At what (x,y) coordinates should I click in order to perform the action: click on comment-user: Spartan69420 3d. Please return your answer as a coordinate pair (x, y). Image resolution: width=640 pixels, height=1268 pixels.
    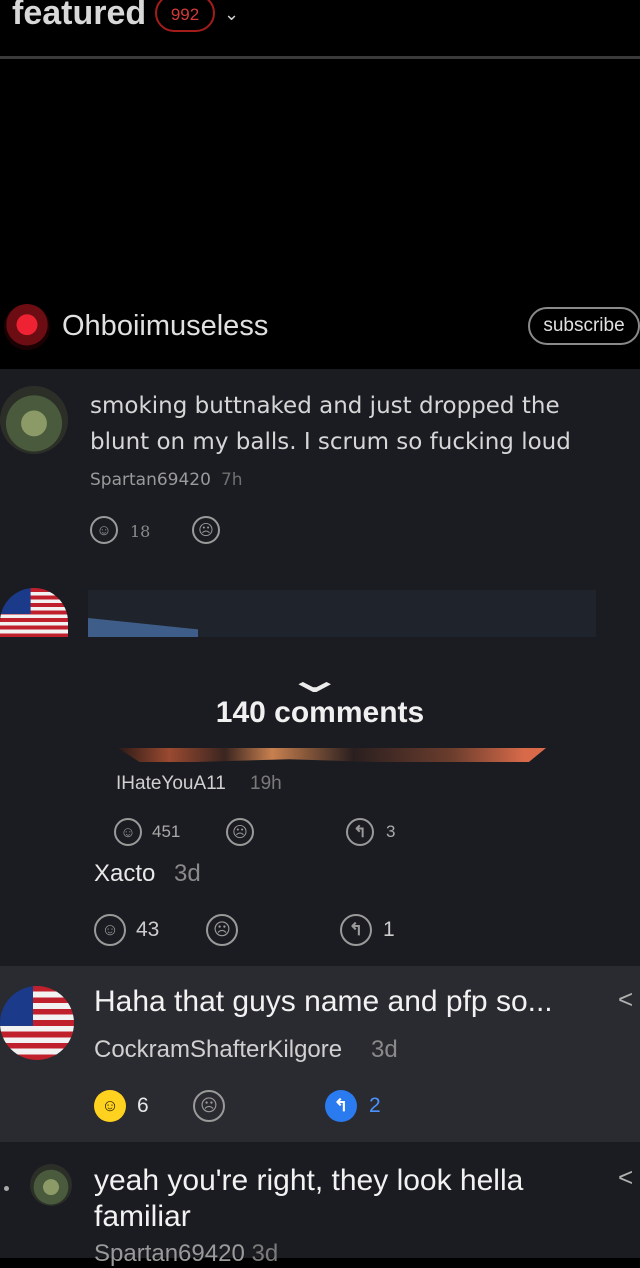
    Looking at the image, I should click on (186, 1254).